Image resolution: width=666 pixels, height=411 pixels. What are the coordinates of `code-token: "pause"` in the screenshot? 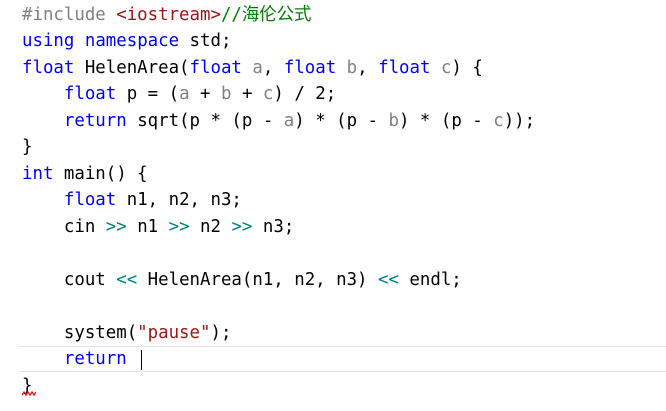 It's located at (174, 332).